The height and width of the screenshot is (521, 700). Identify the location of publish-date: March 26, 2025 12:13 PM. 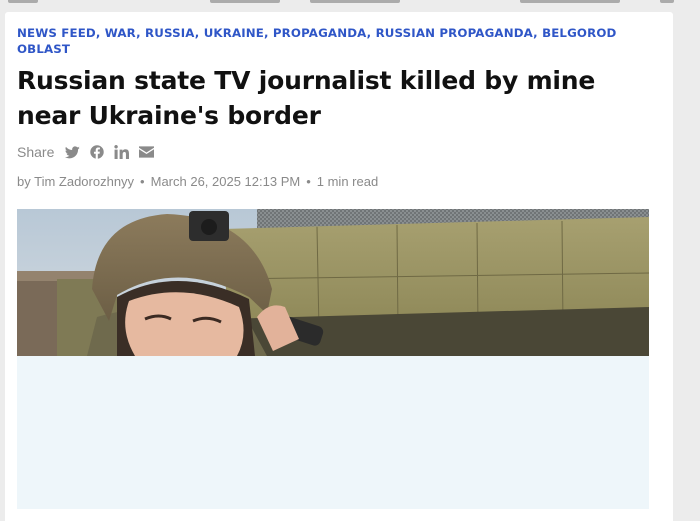
(225, 181).